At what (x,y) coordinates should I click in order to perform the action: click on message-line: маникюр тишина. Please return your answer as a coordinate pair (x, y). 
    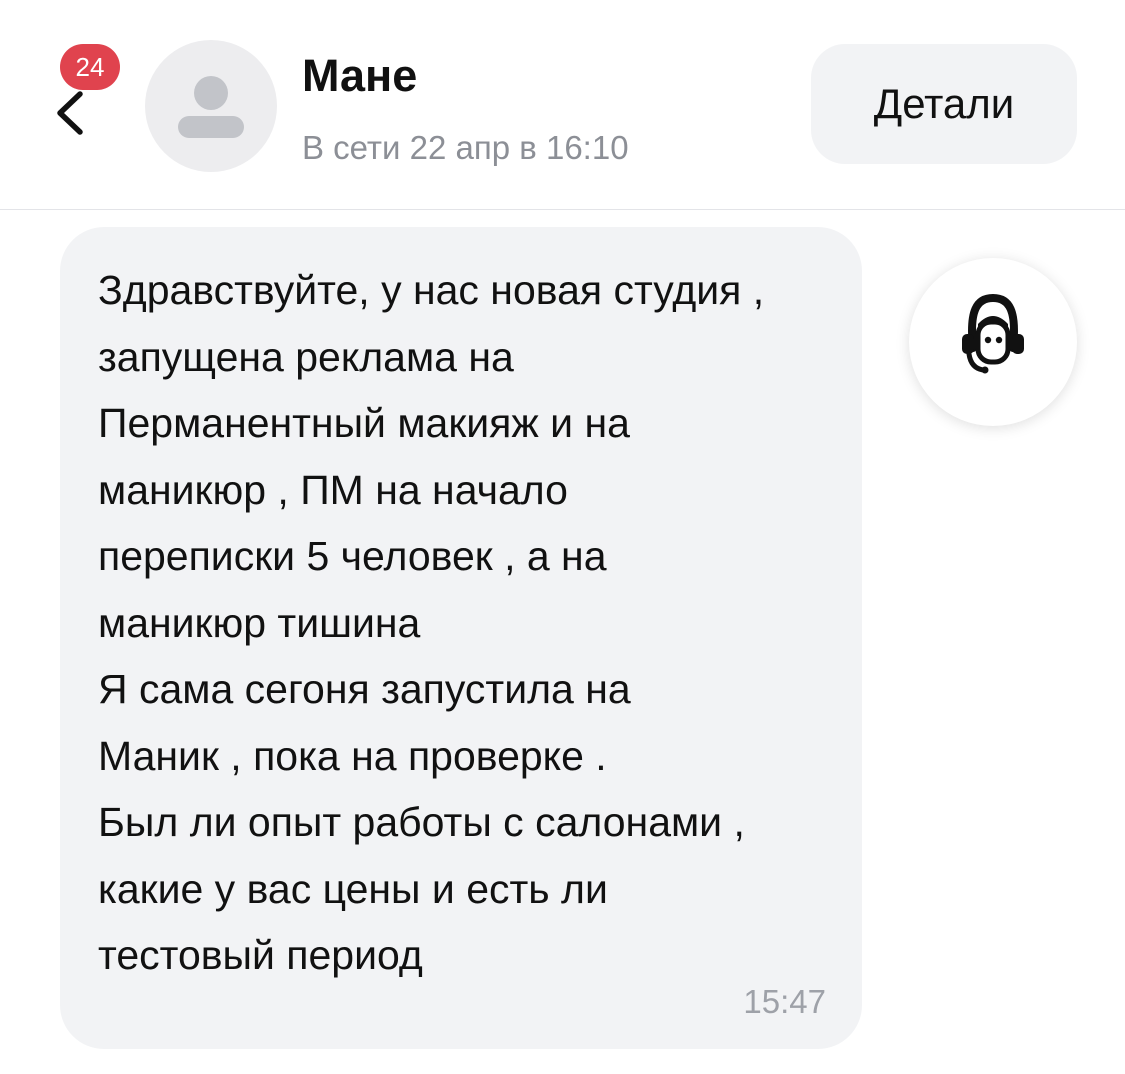
    Looking at the image, I should click on (259, 622).